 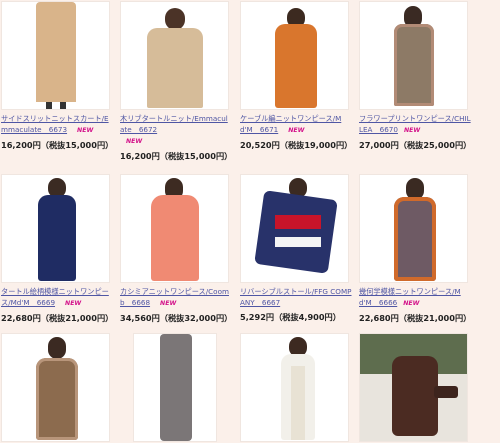 I want to click on product-price: 34,560円（税抜32,000円）, so click(x=176, y=318).